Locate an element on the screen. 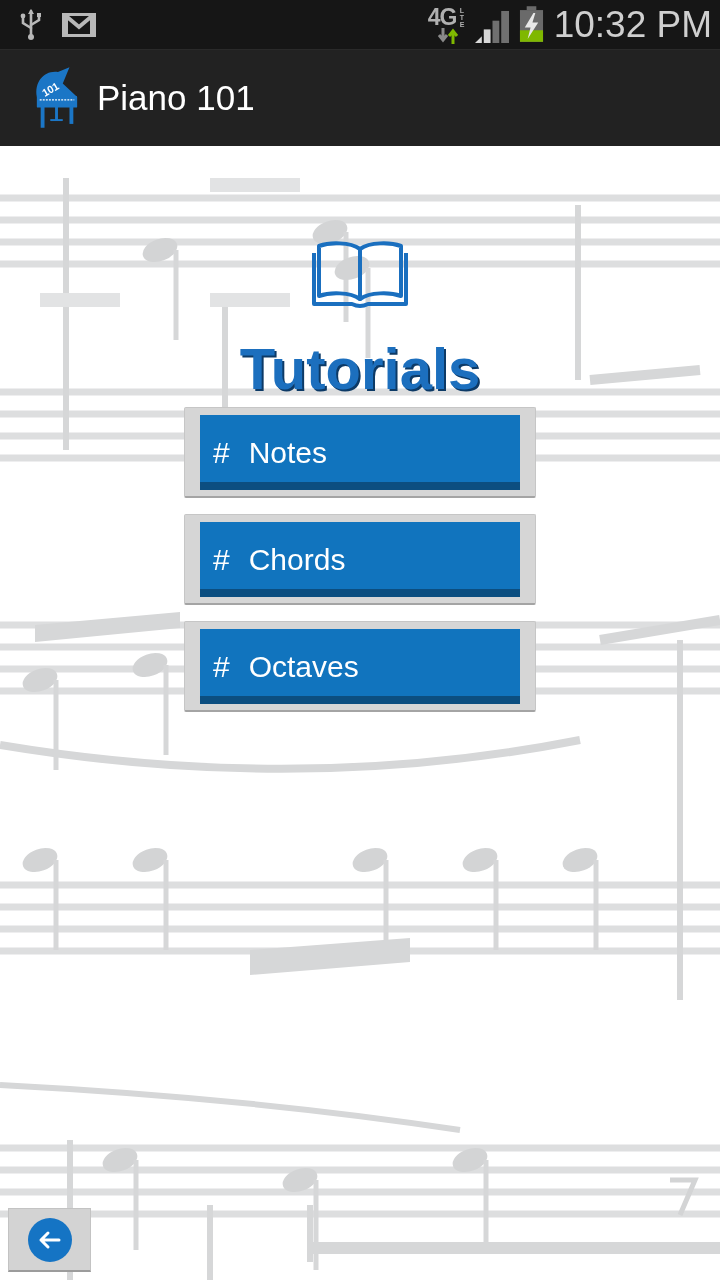 The image size is (720, 1280). logo-text: 101 is located at coordinates (50, 89).